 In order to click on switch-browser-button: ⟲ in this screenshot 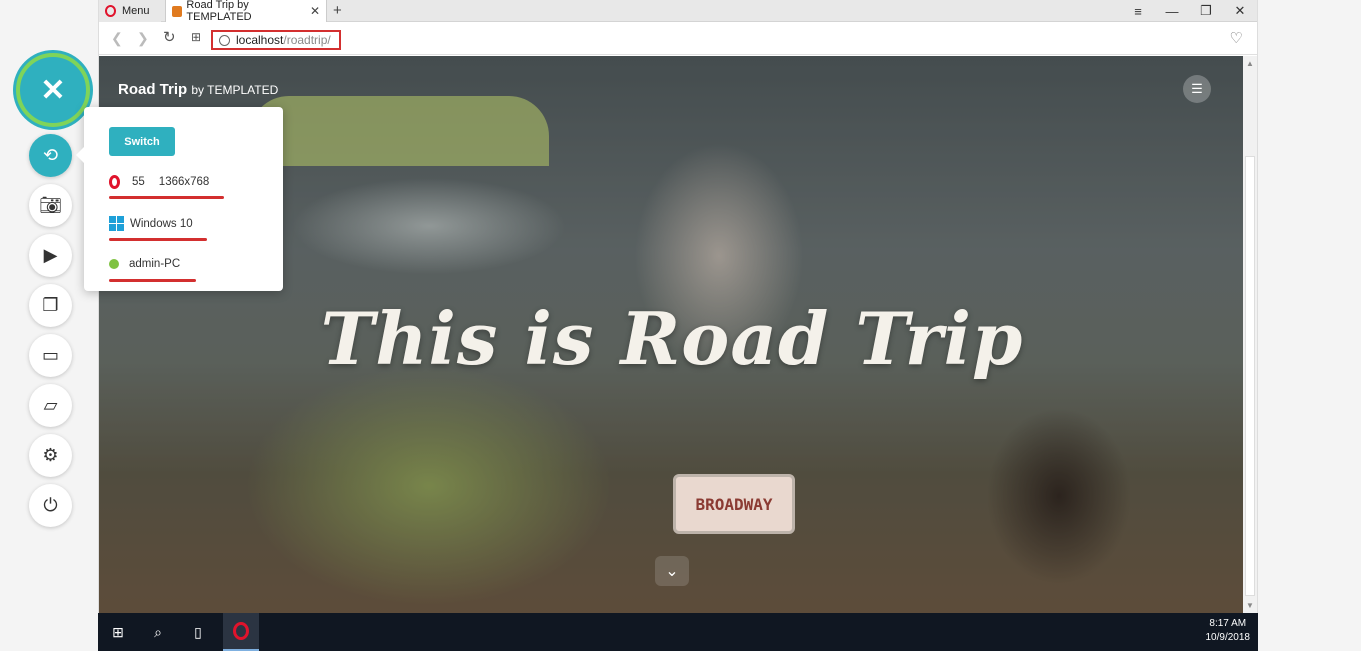, I will do `click(50, 155)`.